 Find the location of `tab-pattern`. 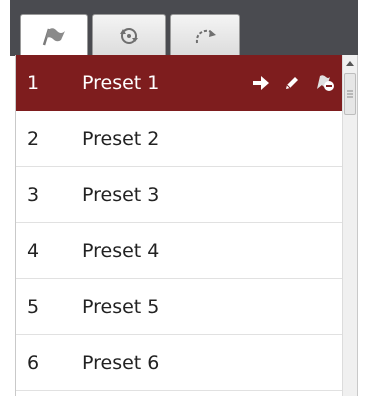

tab-pattern is located at coordinates (205, 35).